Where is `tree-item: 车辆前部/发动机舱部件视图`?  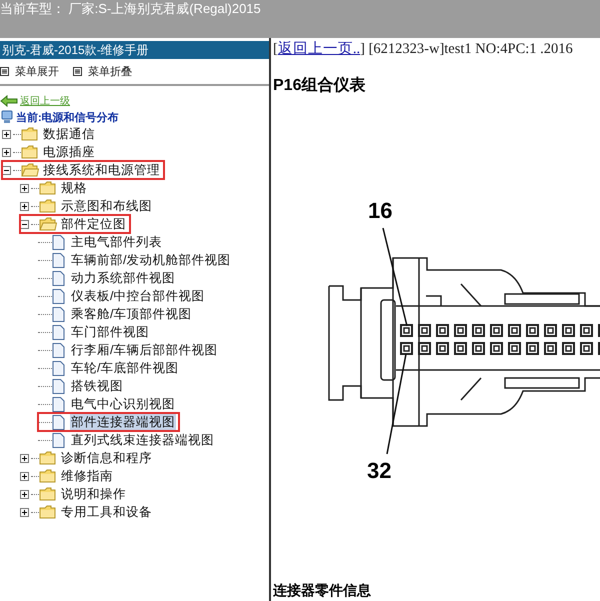 tree-item: 车辆前部/发动机舱部件视图 is located at coordinates (151, 260).